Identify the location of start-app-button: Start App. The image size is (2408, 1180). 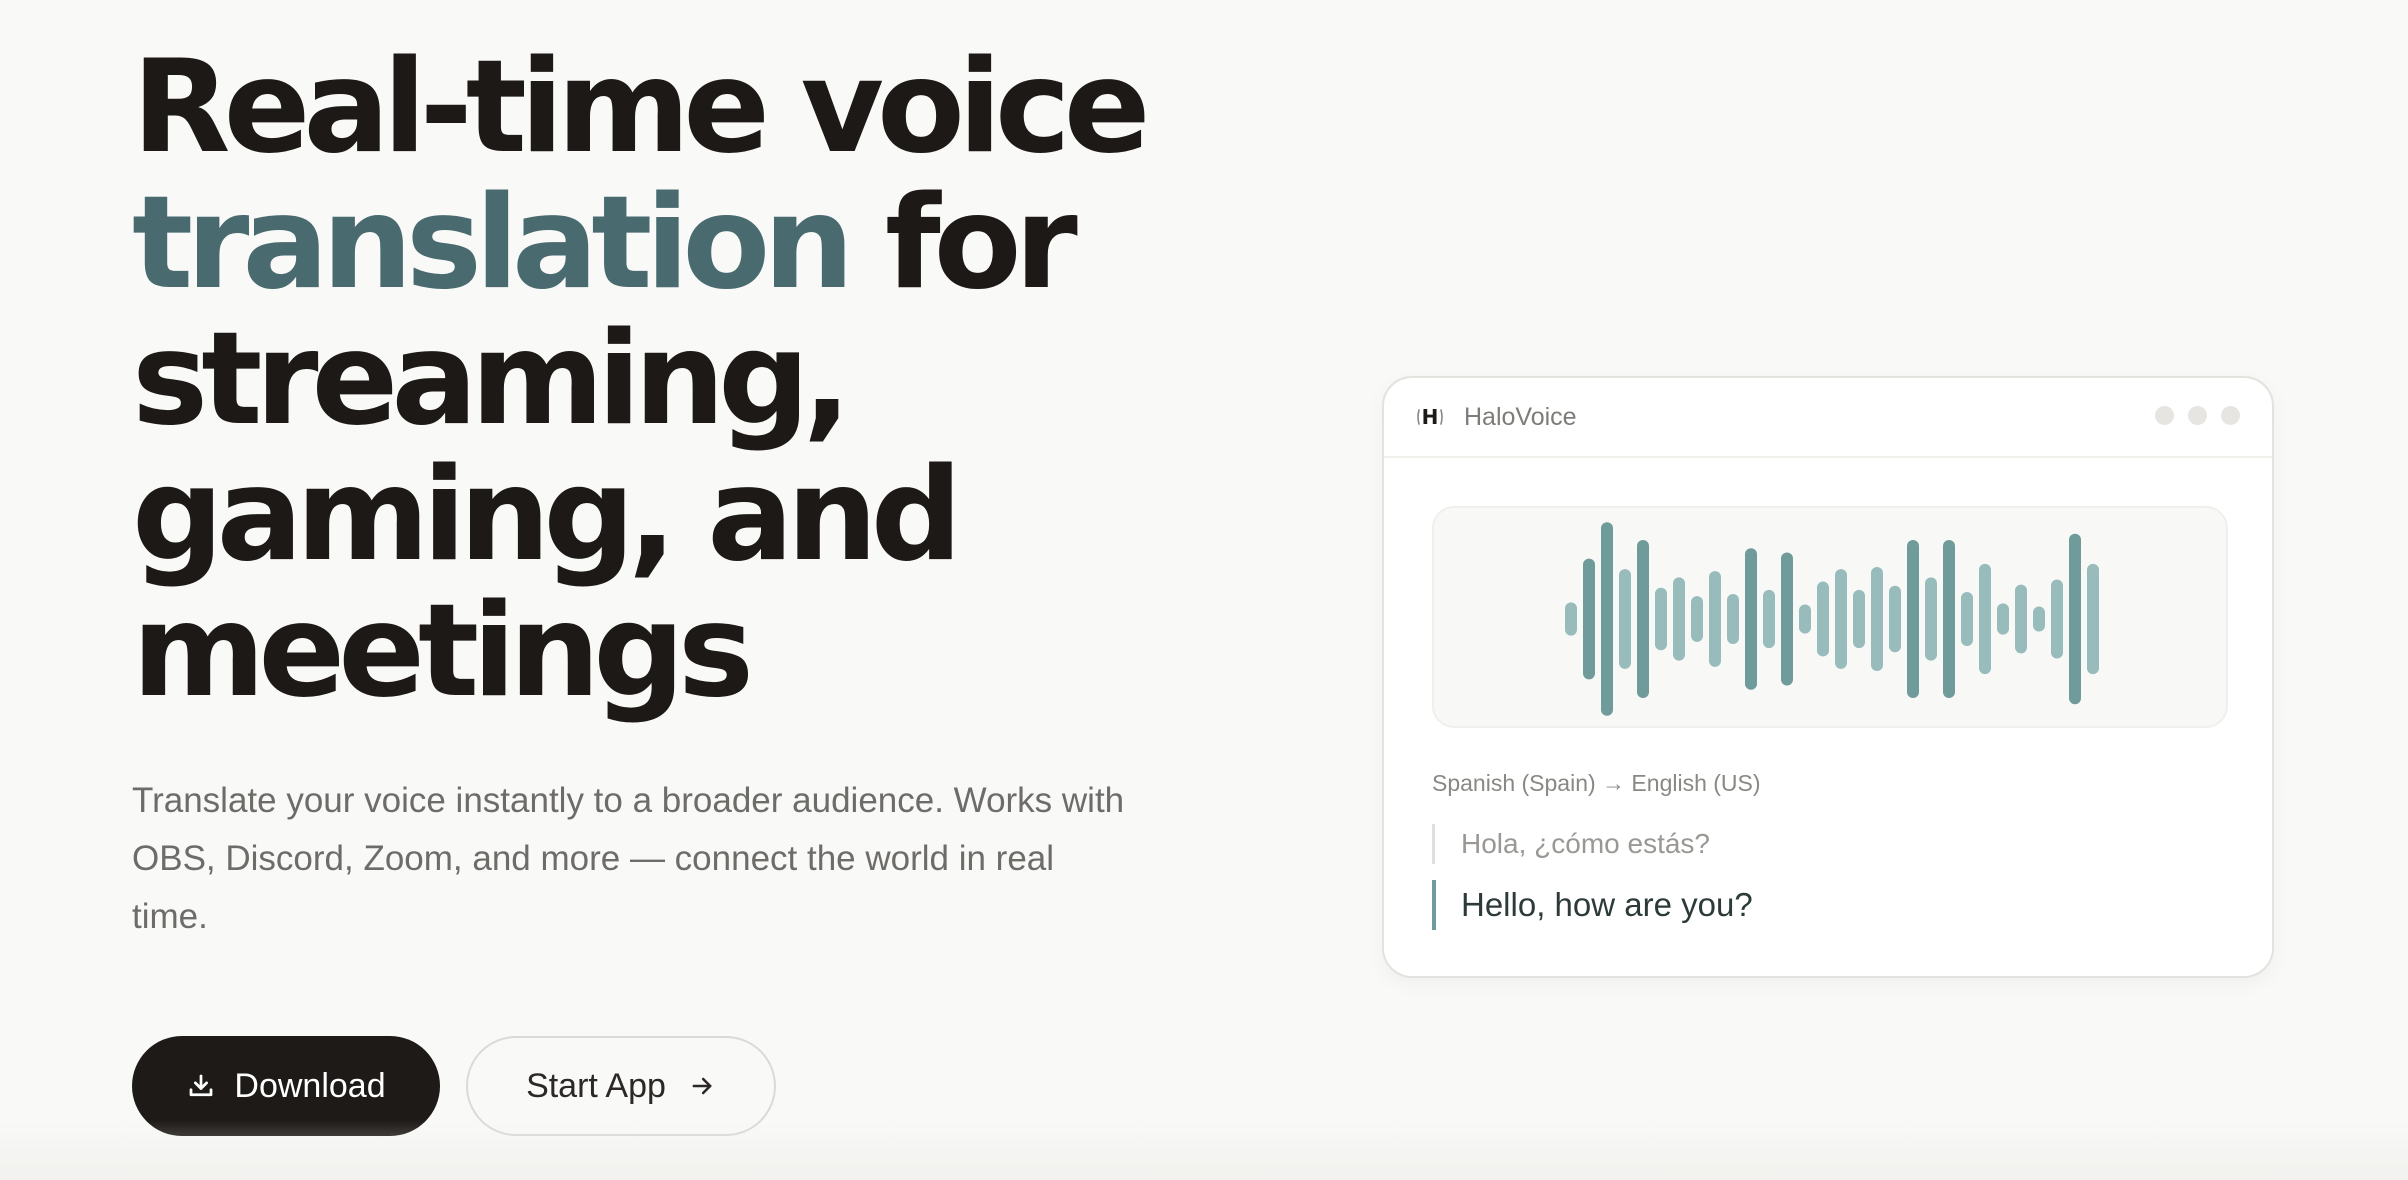
(621, 1086).